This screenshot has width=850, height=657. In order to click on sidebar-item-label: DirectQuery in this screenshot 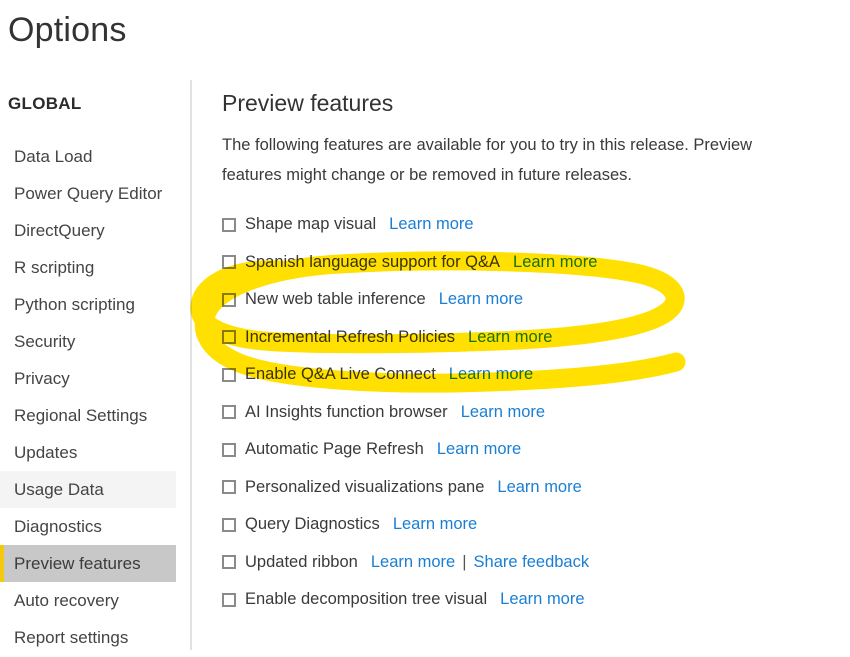, I will do `click(59, 230)`.